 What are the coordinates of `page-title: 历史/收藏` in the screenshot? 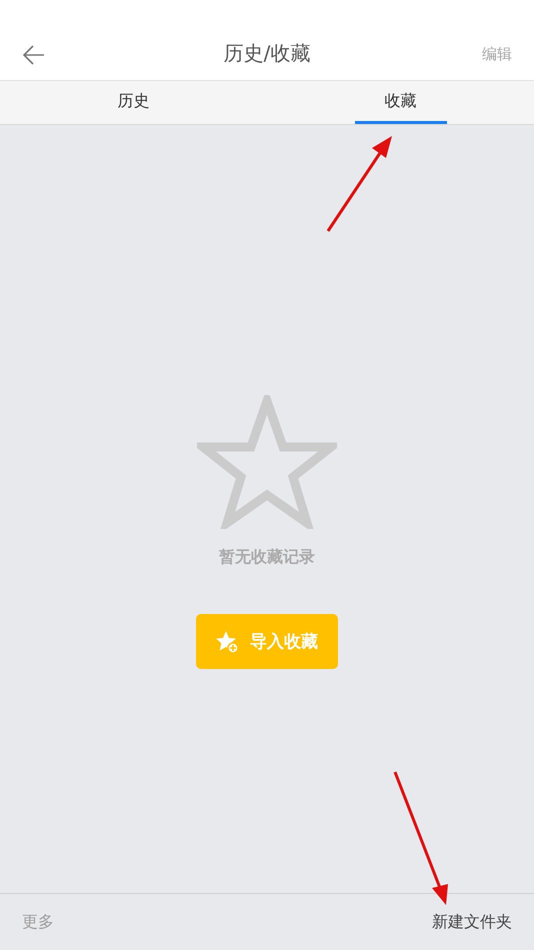 It's located at (267, 53).